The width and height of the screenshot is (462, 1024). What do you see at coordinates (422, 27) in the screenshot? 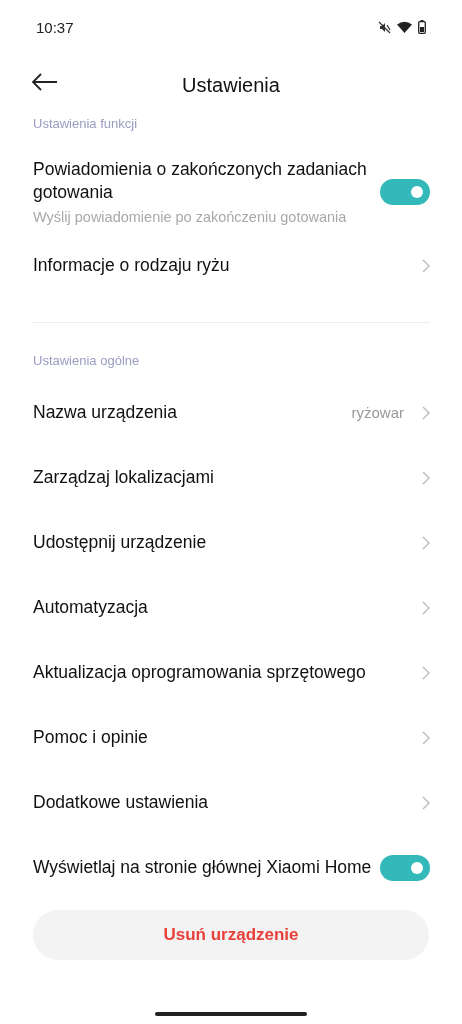
I see `battery-icon` at bounding box center [422, 27].